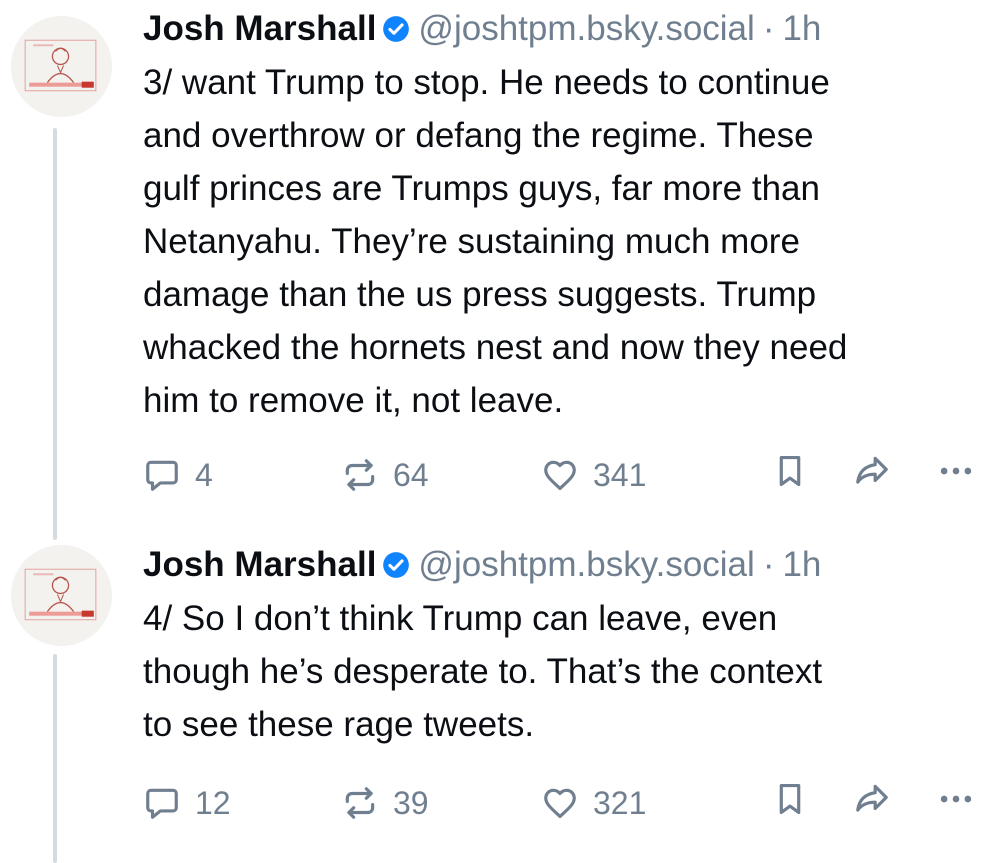 Image resolution: width=1007 pixels, height=863 pixels. Describe the element at coordinates (213, 803) in the screenshot. I see `reply-count: 12` at that location.